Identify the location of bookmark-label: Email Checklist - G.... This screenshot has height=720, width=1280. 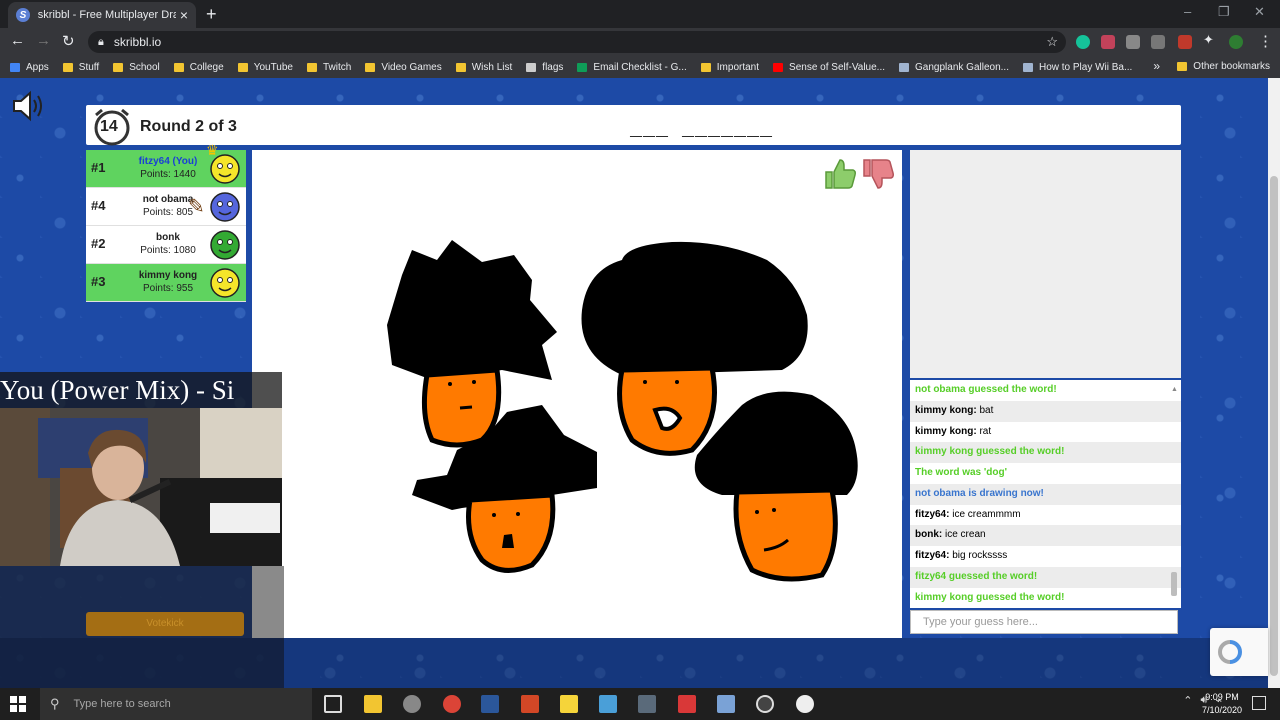
(640, 67).